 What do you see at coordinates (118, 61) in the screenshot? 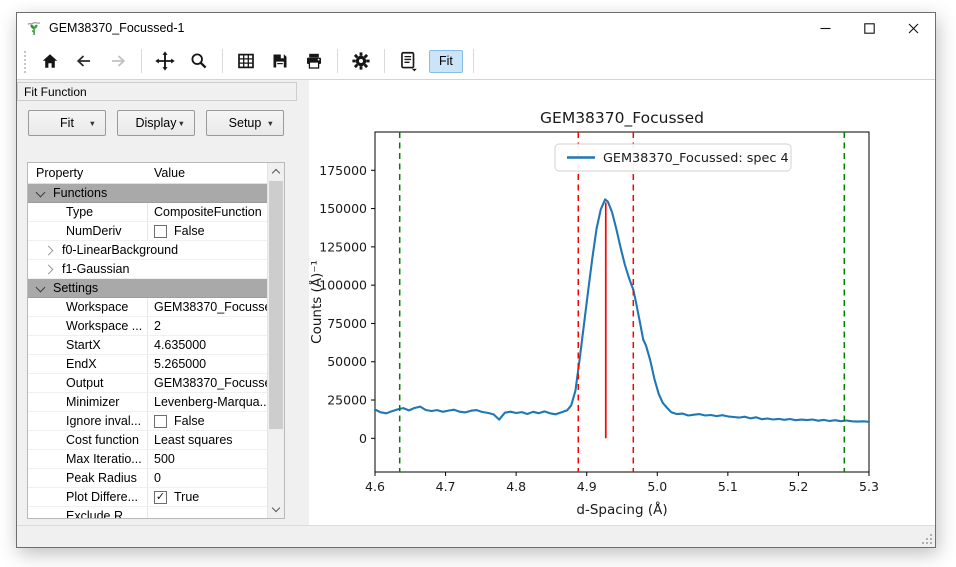
I see `forward-button` at bounding box center [118, 61].